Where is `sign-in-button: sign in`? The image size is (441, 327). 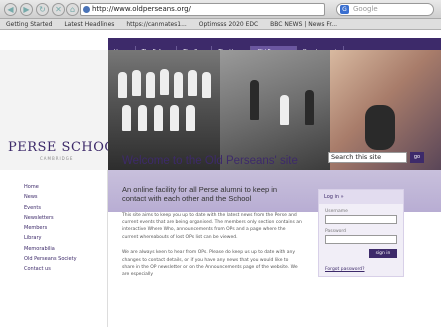 sign-in-button: sign in is located at coordinates (383, 253).